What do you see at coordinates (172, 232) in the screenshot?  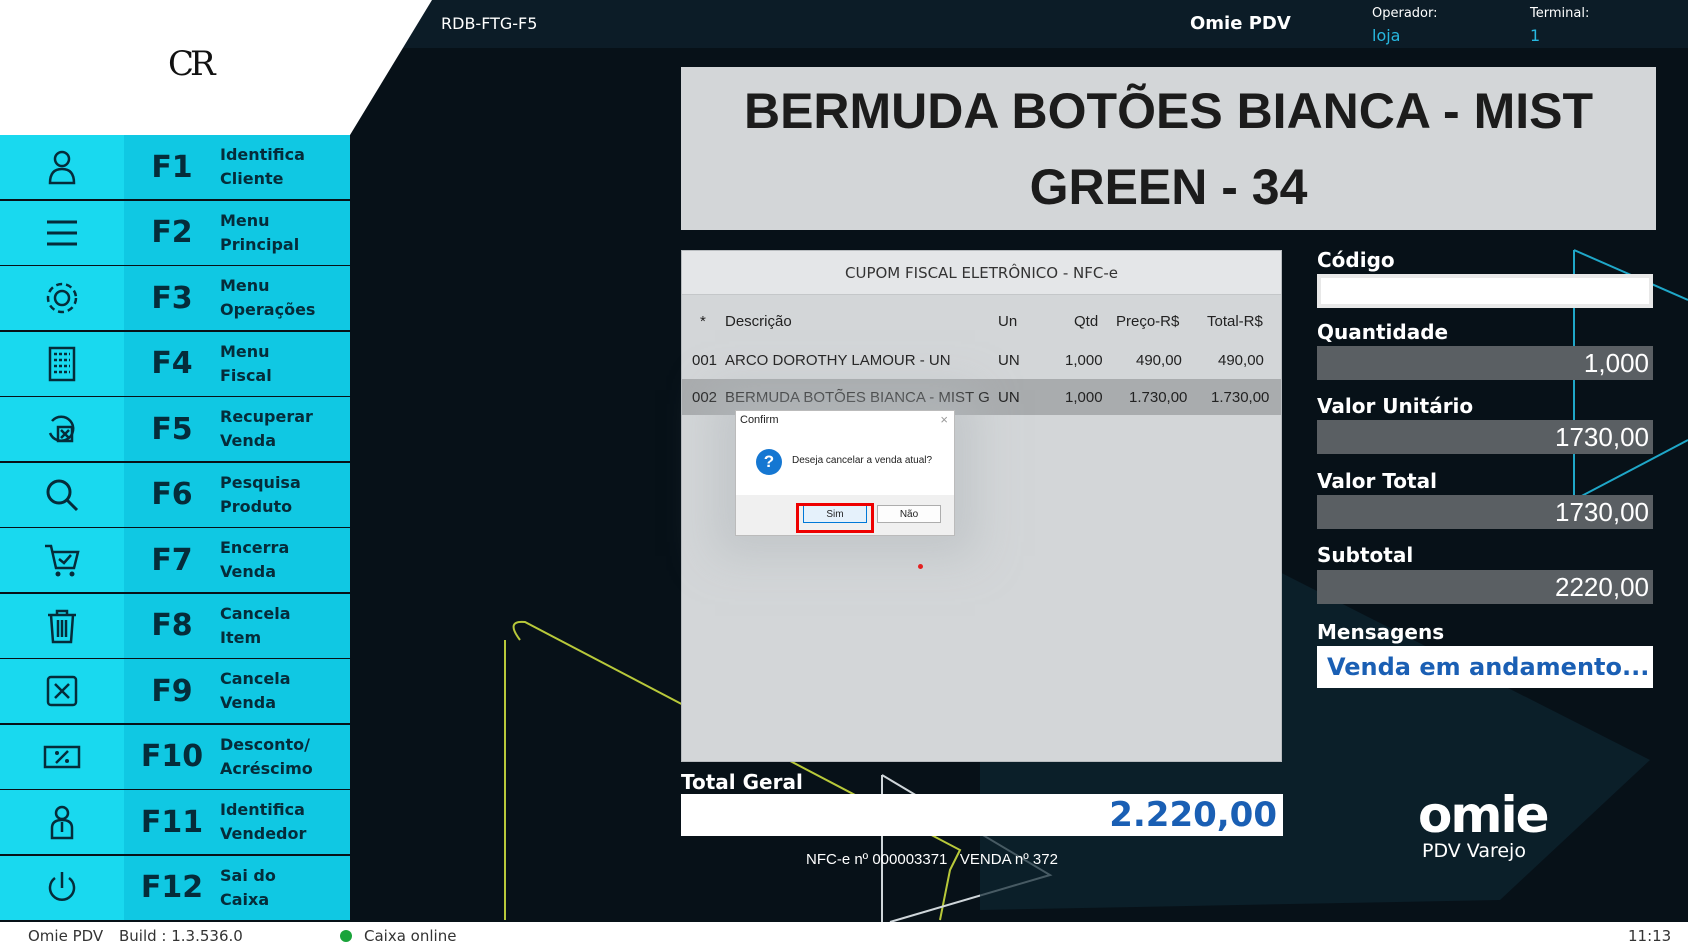 I see `function-key-code: F2` at bounding box center [172, 232].